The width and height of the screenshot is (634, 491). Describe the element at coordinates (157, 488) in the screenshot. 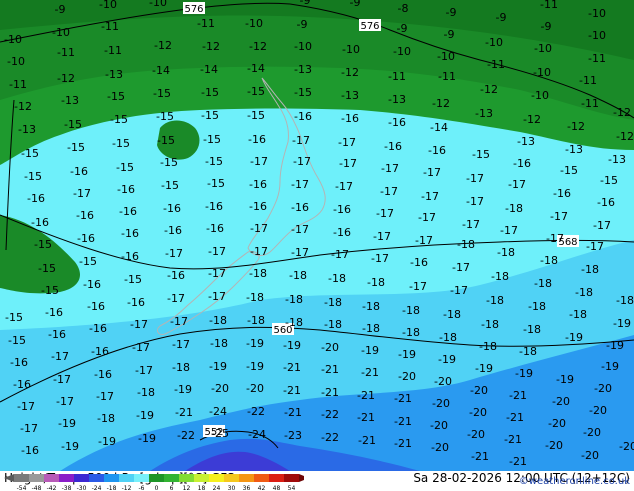

I see `colorbar-tick: 0` at that location.